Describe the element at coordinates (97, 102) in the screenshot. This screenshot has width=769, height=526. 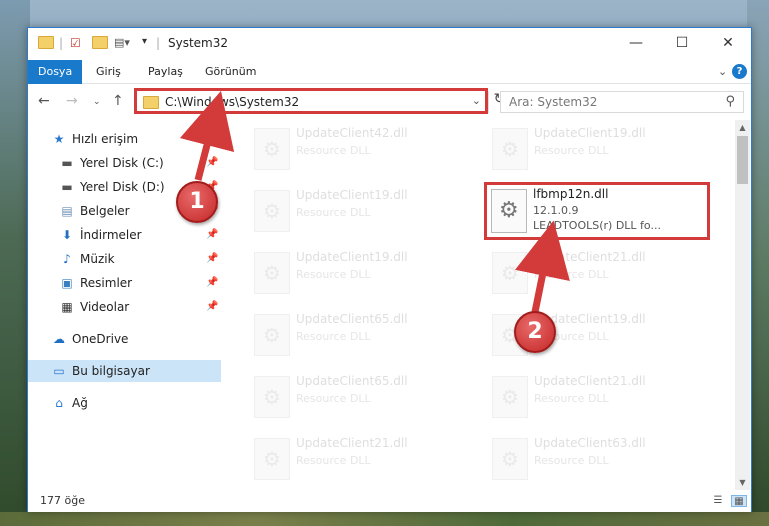
I see `recent-locations-icon: ⌄` at that location.